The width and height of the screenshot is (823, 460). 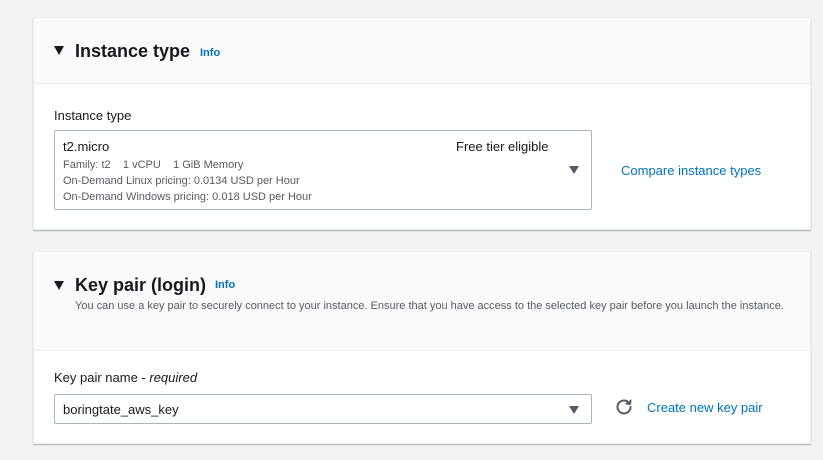 I want to click on instance-vcpu: 1 vCPU, so click(x=141, y=165).